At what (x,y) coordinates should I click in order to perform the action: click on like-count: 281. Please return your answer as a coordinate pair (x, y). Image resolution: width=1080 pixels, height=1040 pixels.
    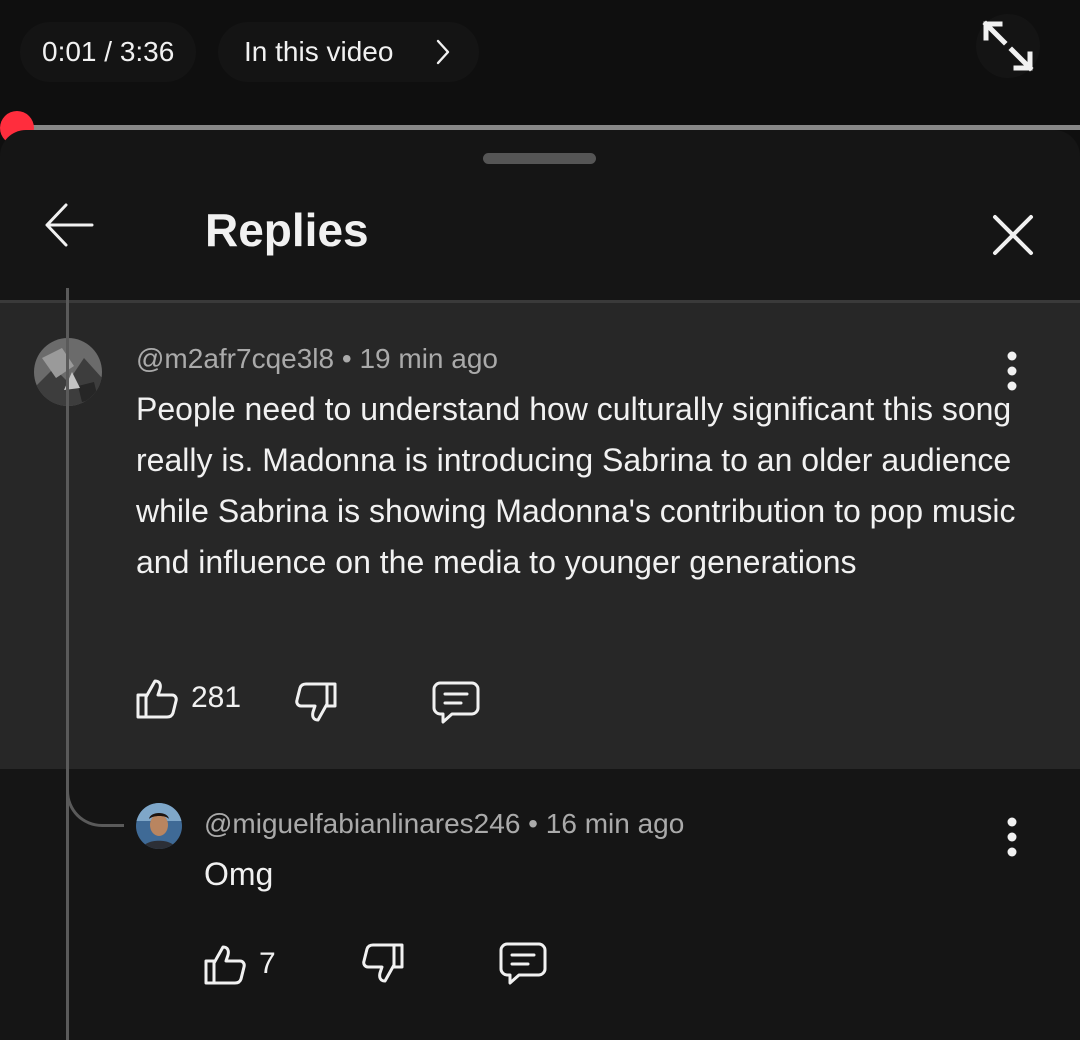
    Looking at the image, I should click on (216, 697).